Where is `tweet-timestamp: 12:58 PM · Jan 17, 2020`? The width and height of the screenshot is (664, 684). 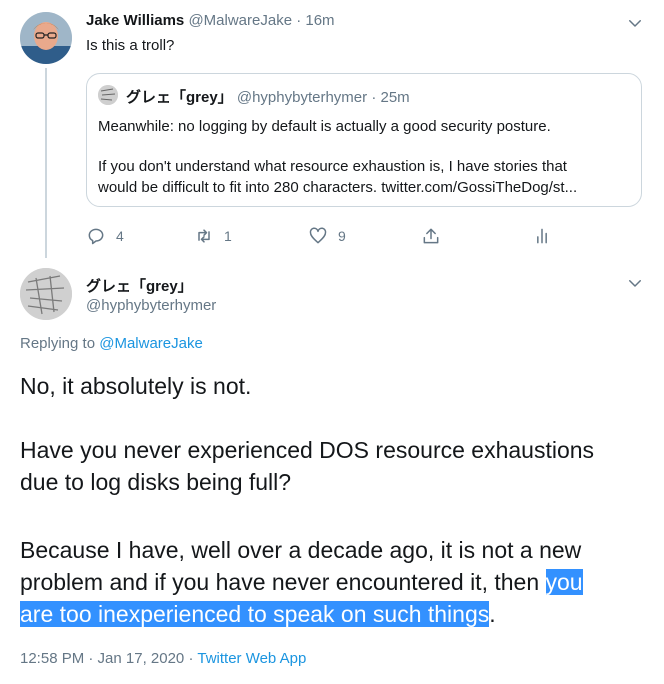 tweet-timestamp: 12:58 PM · Jan 17, 2020 is located at coordinates (102, 658).